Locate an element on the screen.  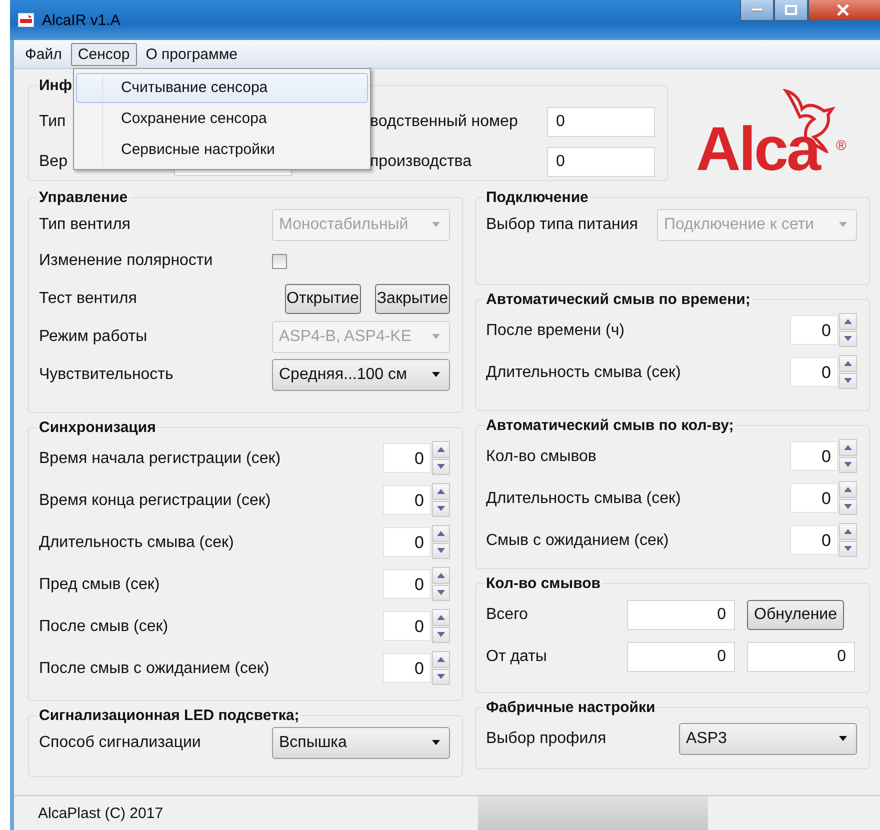
registered-mark: ® is located at coordinates (841, 145).